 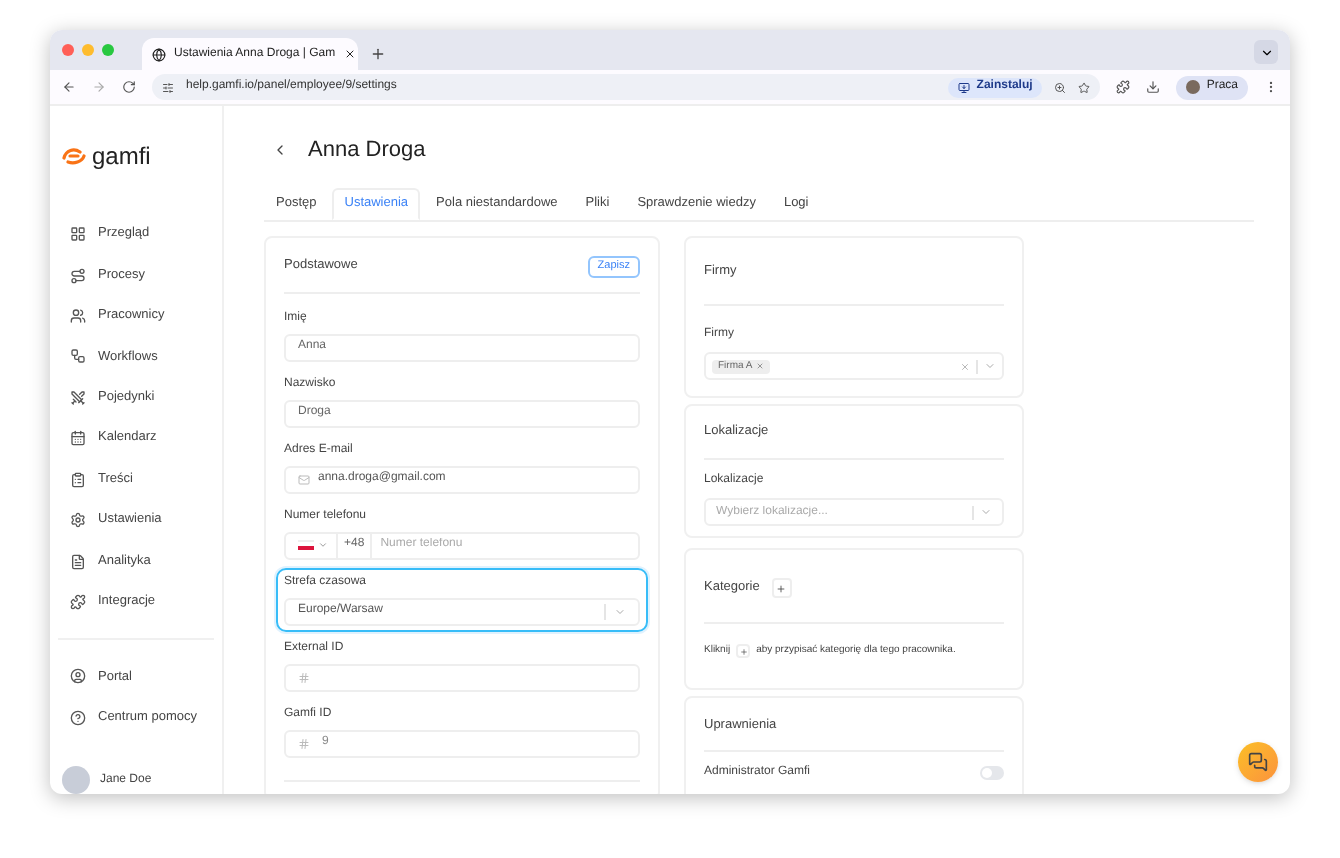 What do you see at coordinates (121, 157) in the screenshot?
I see `logo-text: gamfi` at bounding box center [121, 157].